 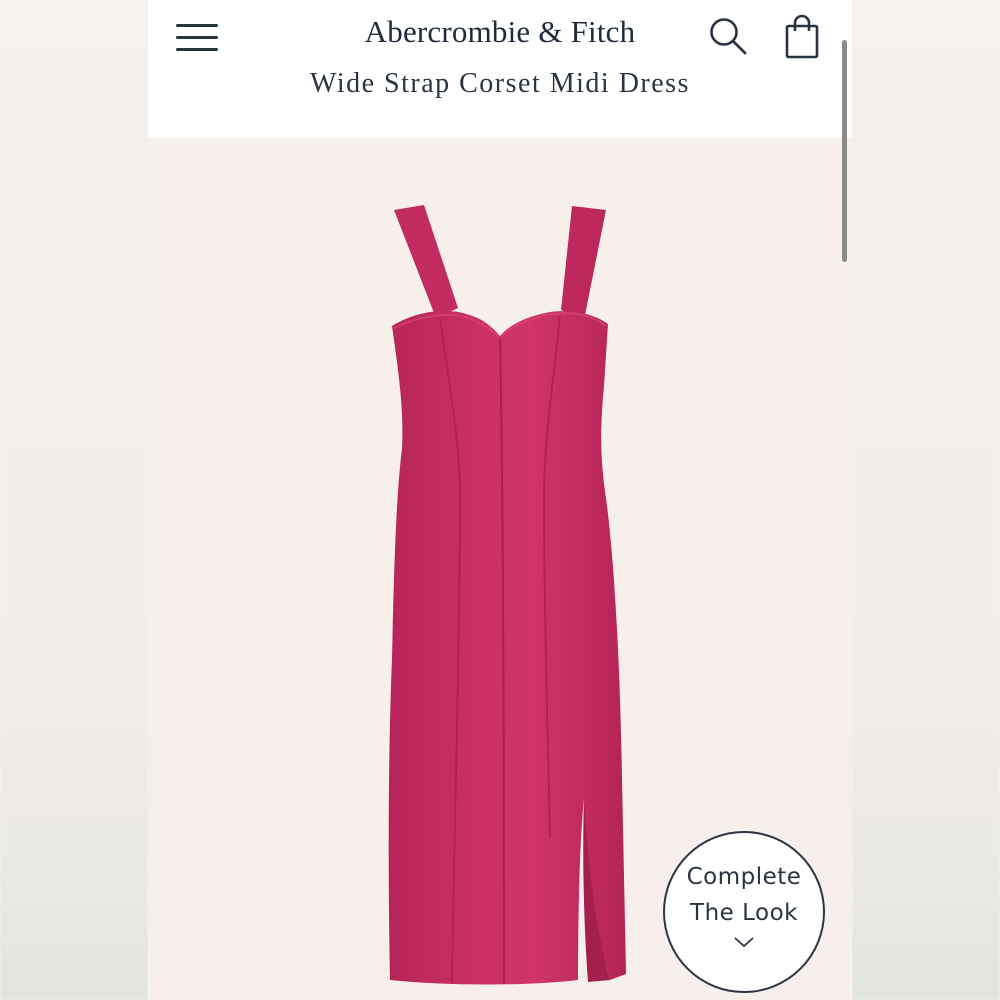 I want to click on scrollbar, so click(x=844, y=151).